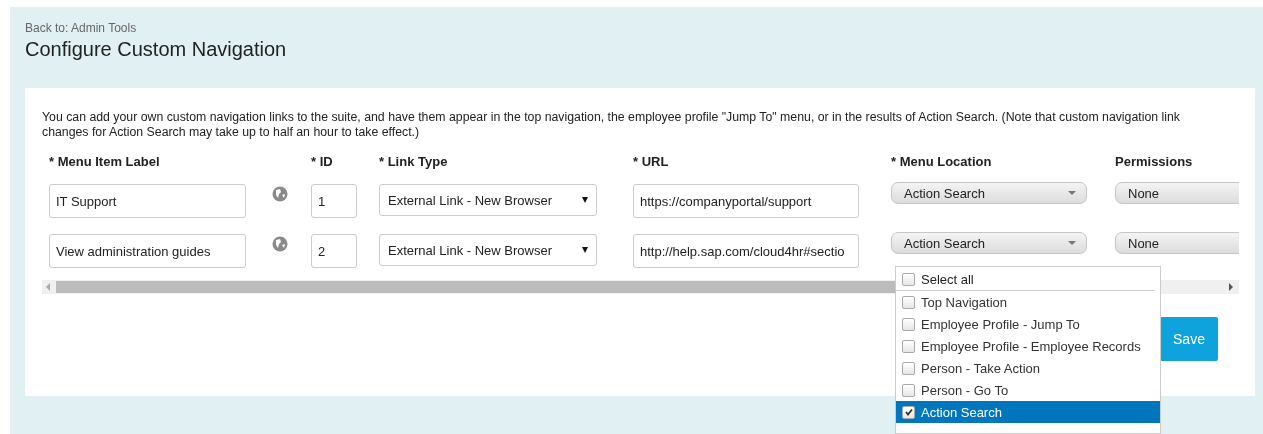  I want to click on dropdown-option: Action Search, so click(1028, 412).